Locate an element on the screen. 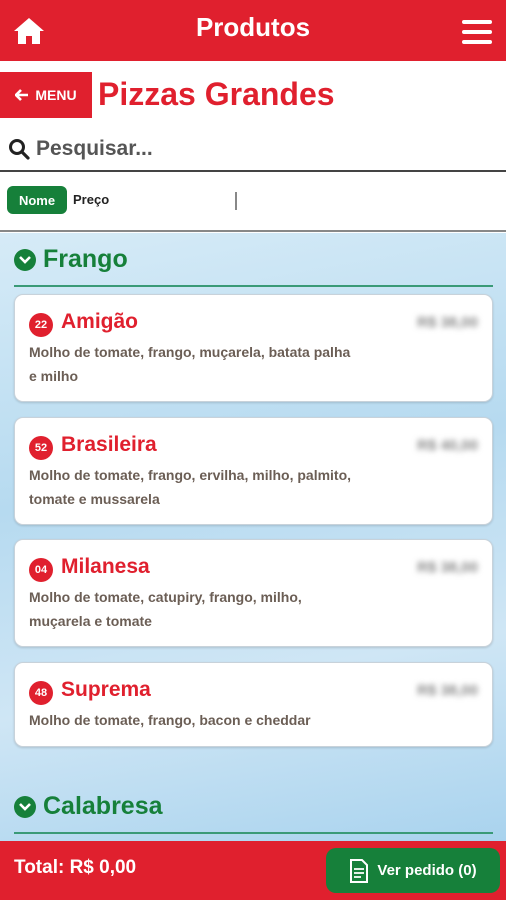  product-code-badge: 04 is located at coordinates (41, 570).